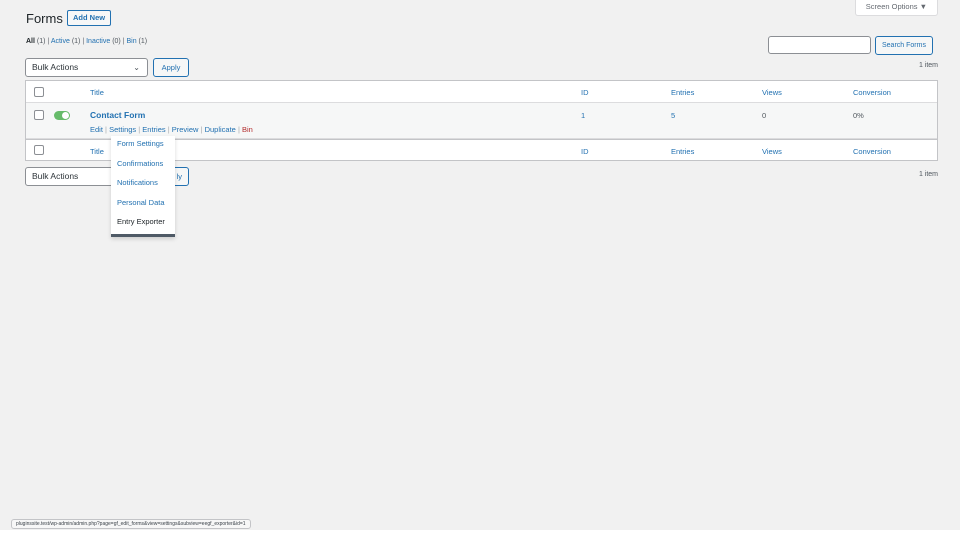  What do you see at coordinates (583, 115) in the screenshot?
I see `form-id-link: 1` at bounding box center [583, 115].